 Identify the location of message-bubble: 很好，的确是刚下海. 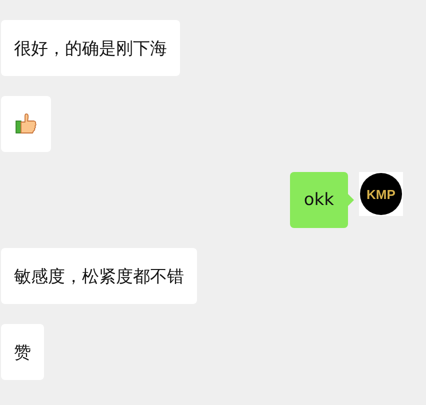
(90, 48).